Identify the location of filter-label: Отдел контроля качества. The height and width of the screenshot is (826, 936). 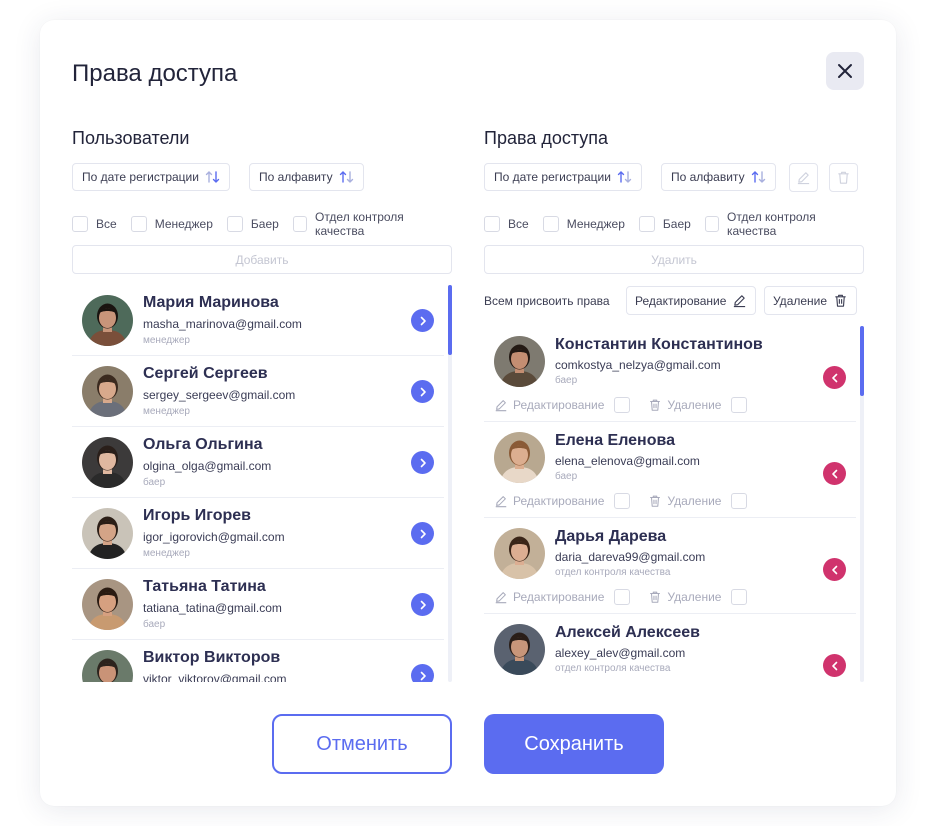
(359, 224).